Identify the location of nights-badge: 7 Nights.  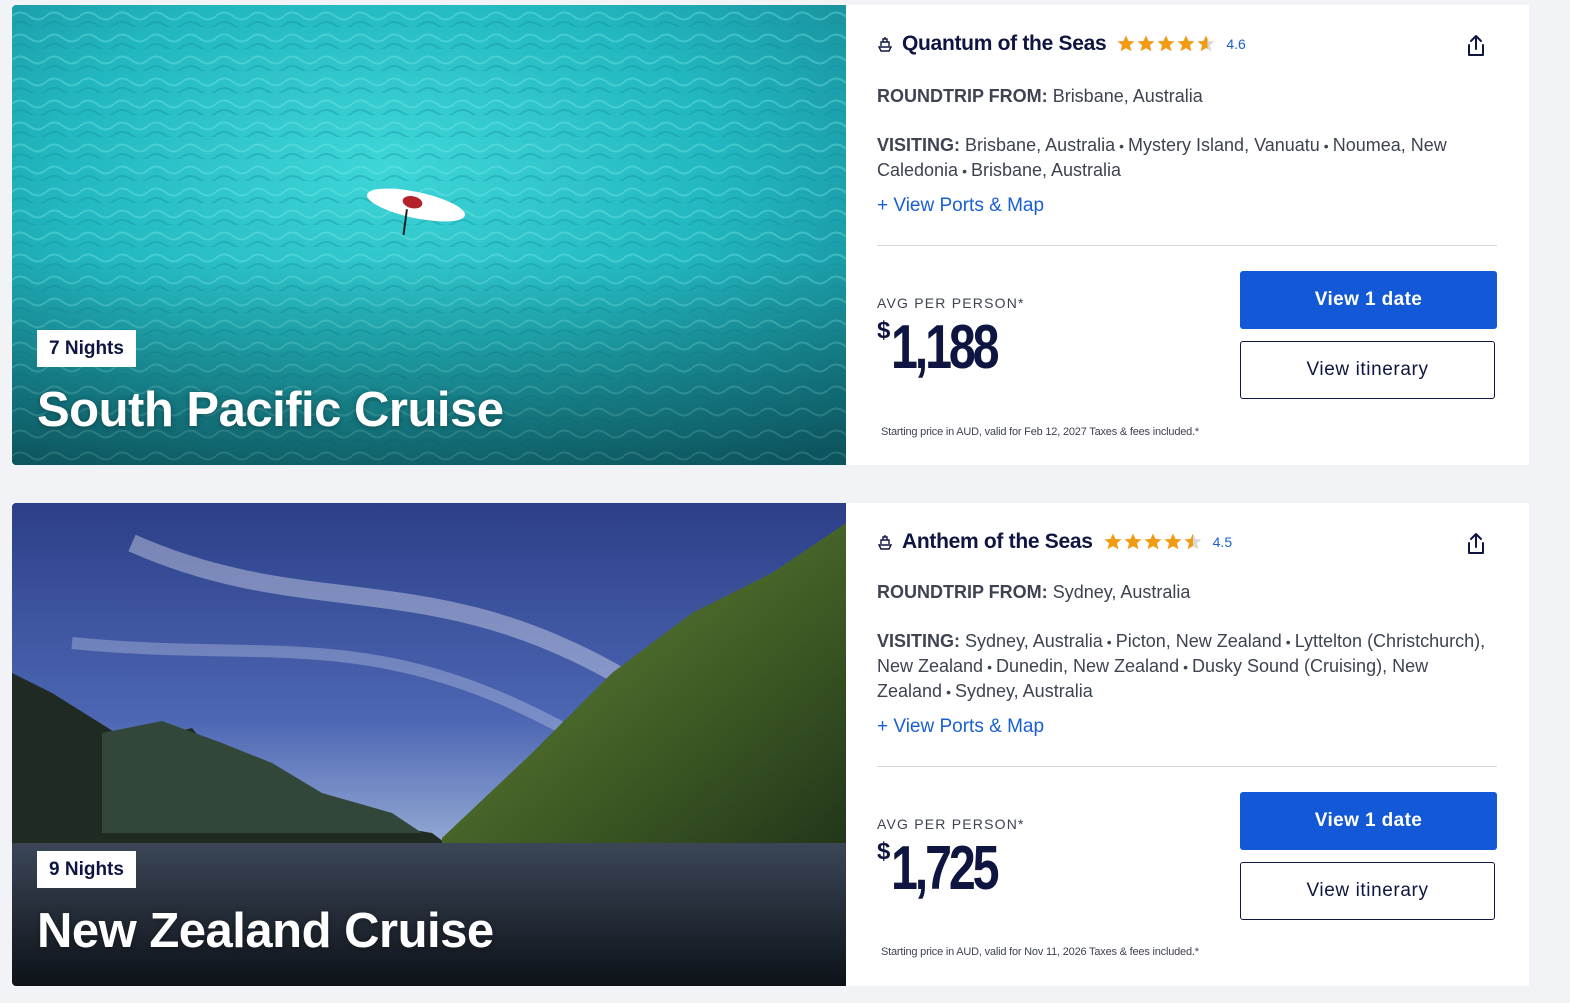
(86, 348).